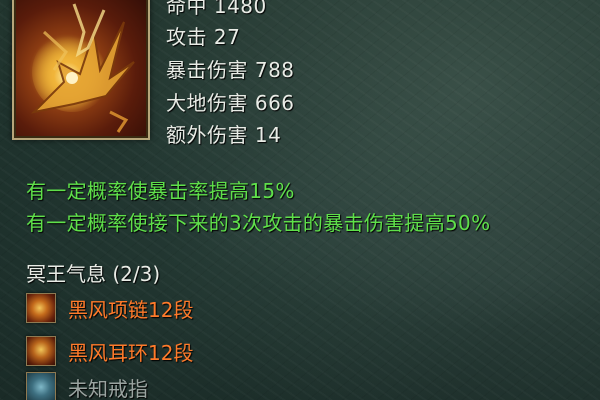 The image size is (600, 400). What do you see at coordinates (108, 388) in the screenshot?
I see `set-piece-label: 未知戒指` at bounding box center [108, 388].